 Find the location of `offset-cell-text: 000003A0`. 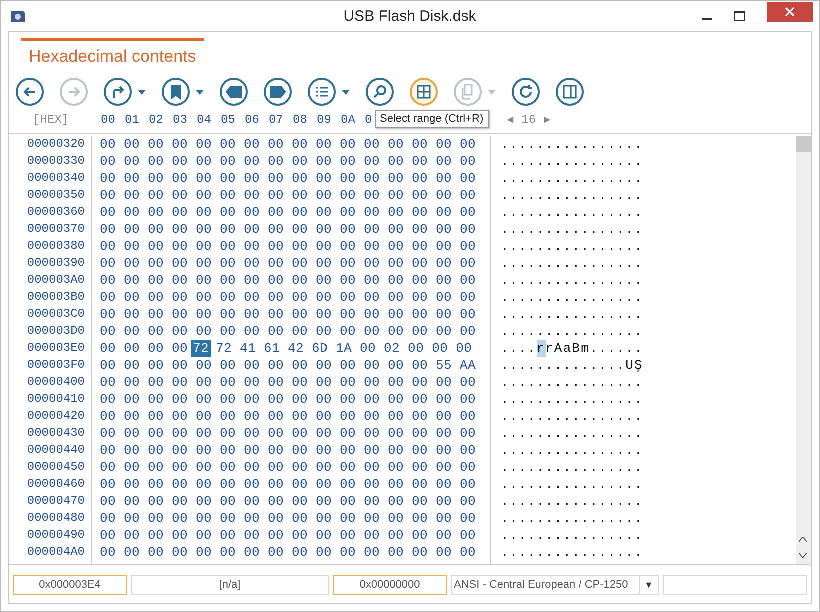

offset-cell-text: 000003A0 is located at coordinates (56, 280).